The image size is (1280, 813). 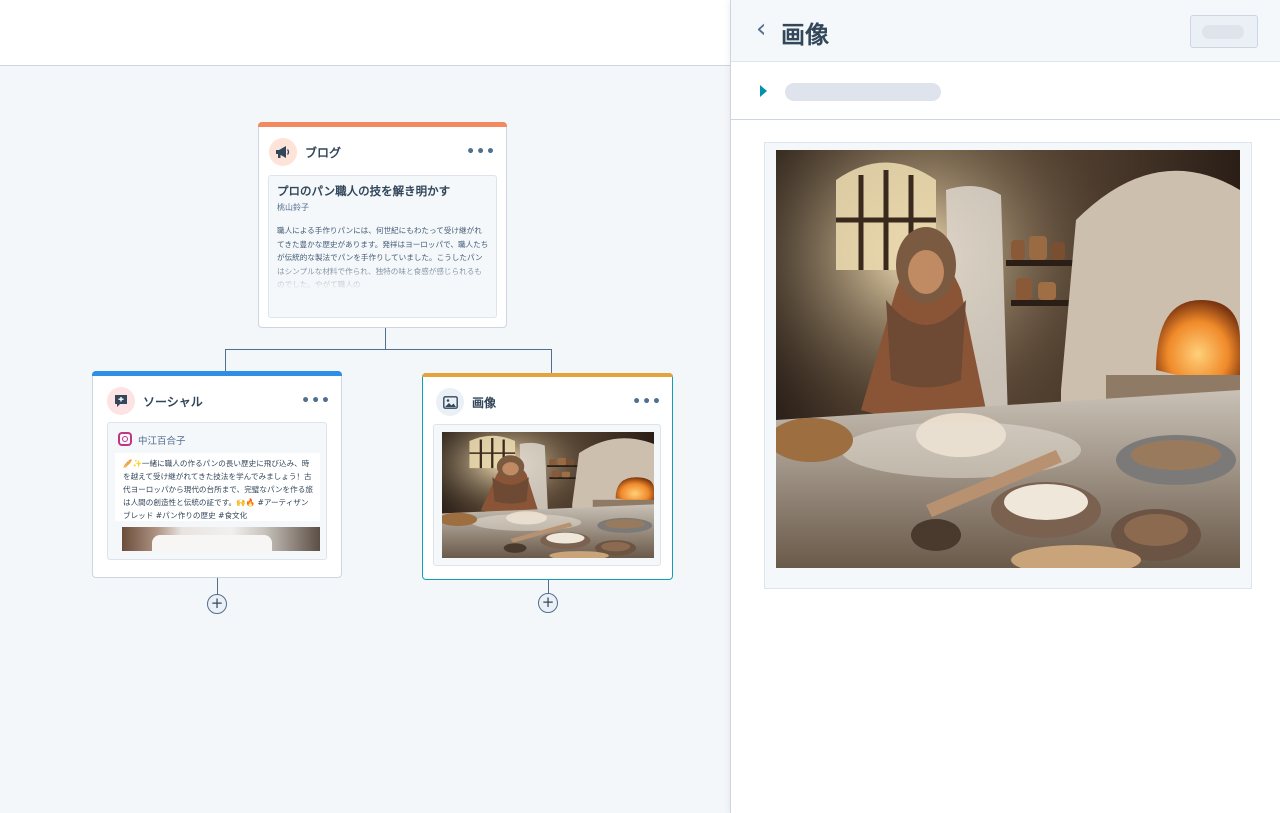 What do you see at coordinates (547, 375) in the screenshot?
I see `image-card-stripe` at bounding box center [547, 375].